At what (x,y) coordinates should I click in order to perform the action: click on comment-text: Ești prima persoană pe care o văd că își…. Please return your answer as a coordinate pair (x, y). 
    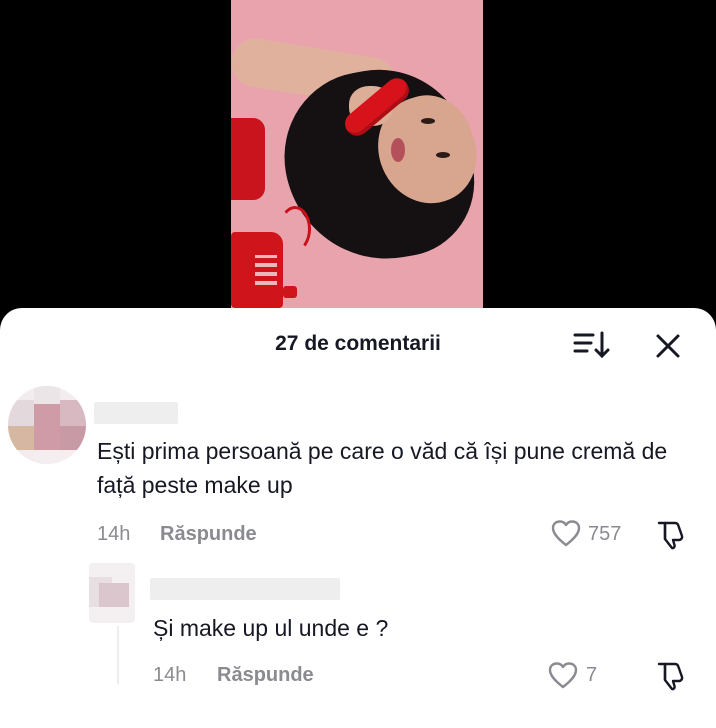
    Looking at the image, I should click on (382, 468).